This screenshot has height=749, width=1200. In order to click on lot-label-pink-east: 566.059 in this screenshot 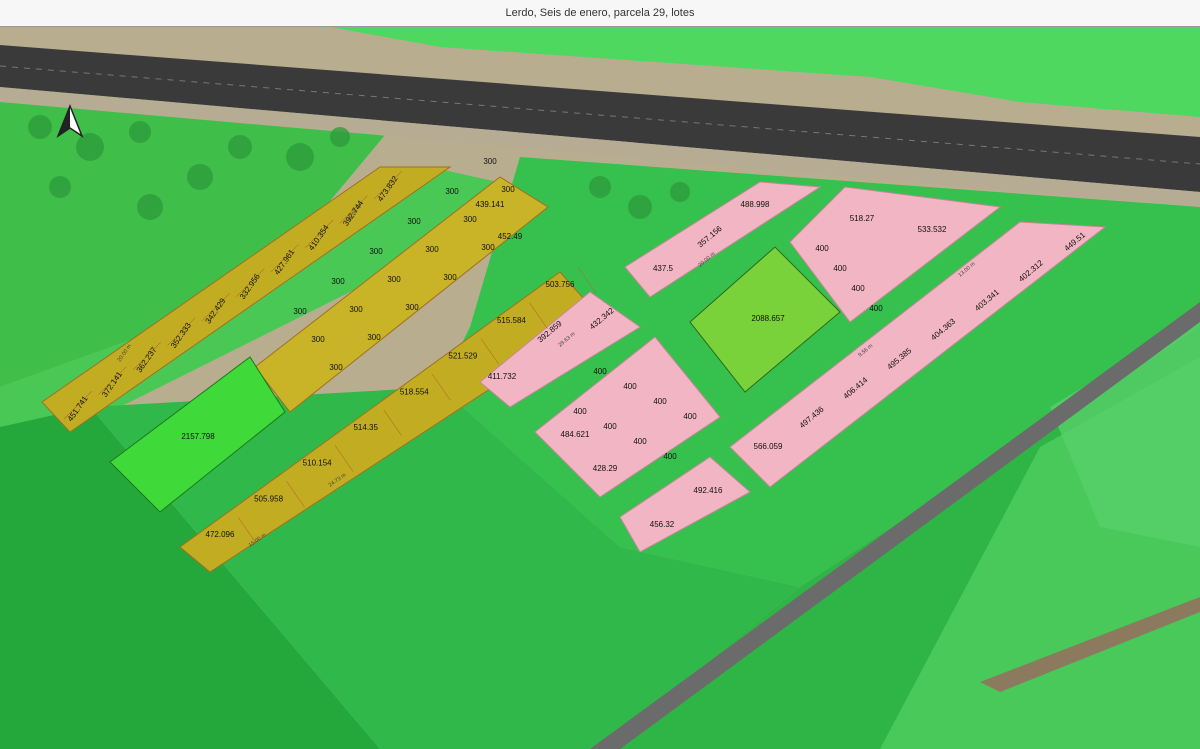, I will do `click(768, 446)`.